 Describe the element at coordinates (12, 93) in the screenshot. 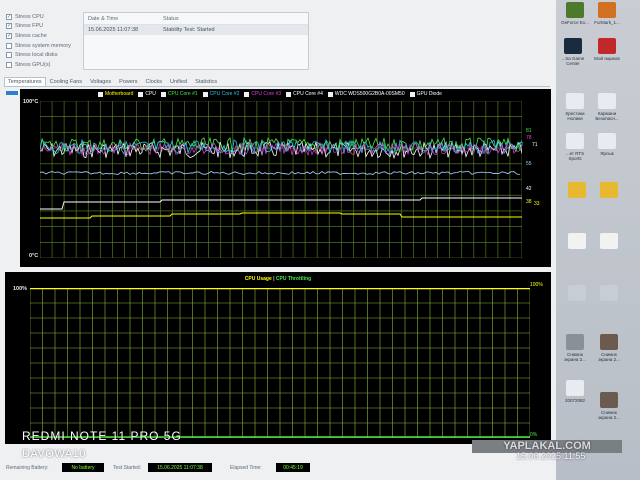

I see `progress-marker` at that location.